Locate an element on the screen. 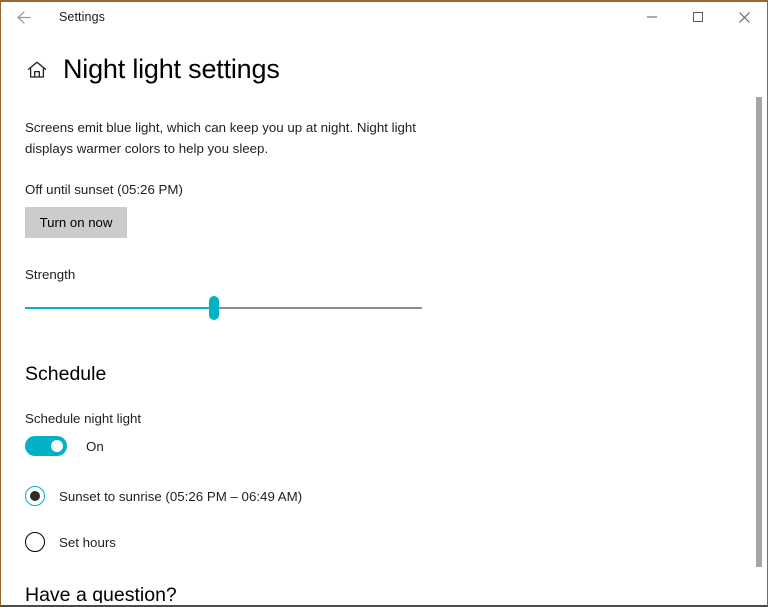 This screenshot has height=607, width=768. minimize-icon is located at coordinates (652, 17).